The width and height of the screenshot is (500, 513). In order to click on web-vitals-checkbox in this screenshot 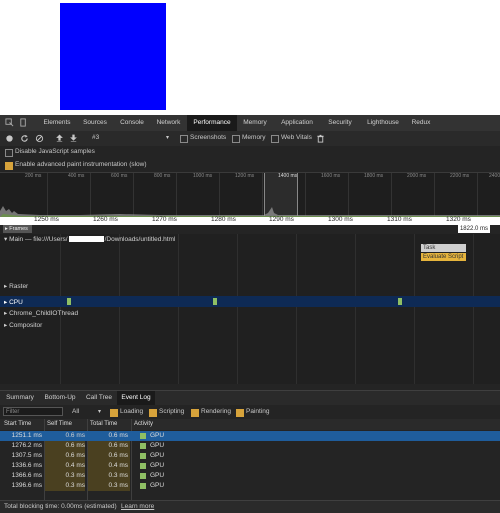, I will do `click(275, 139)`.